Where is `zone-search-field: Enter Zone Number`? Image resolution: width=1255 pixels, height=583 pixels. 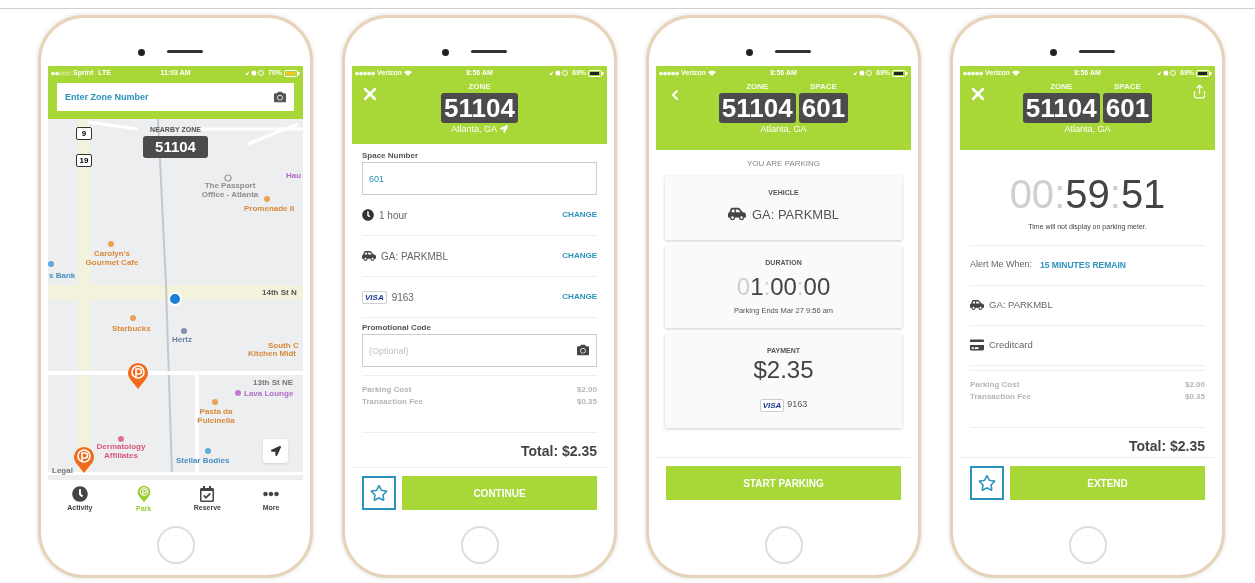
zone-search-field: Enter Zone Number is located at coordinates (175, 97).